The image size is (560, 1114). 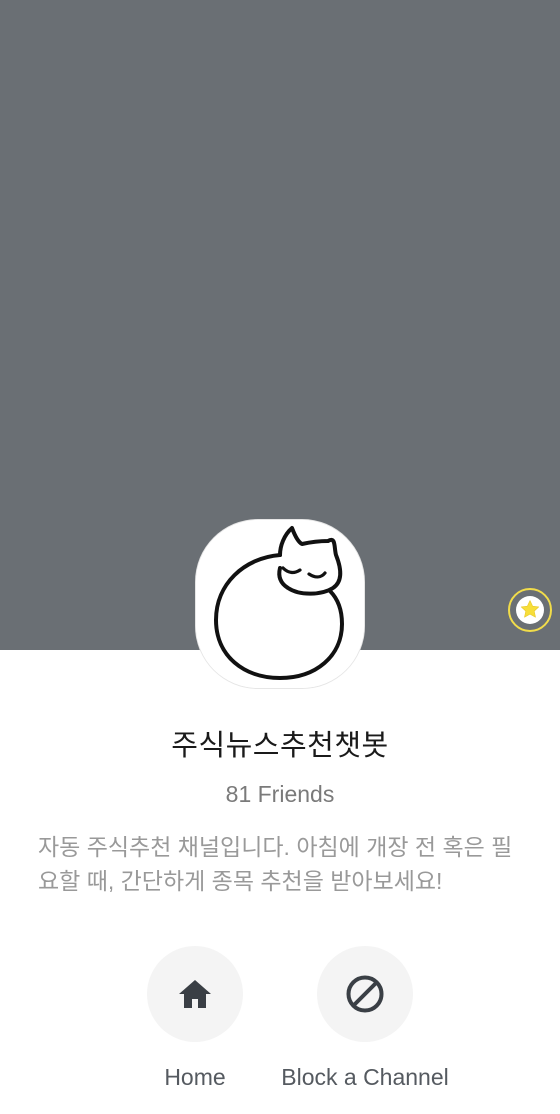 I want to click on block-channel-button, so click(x=365, y=994).